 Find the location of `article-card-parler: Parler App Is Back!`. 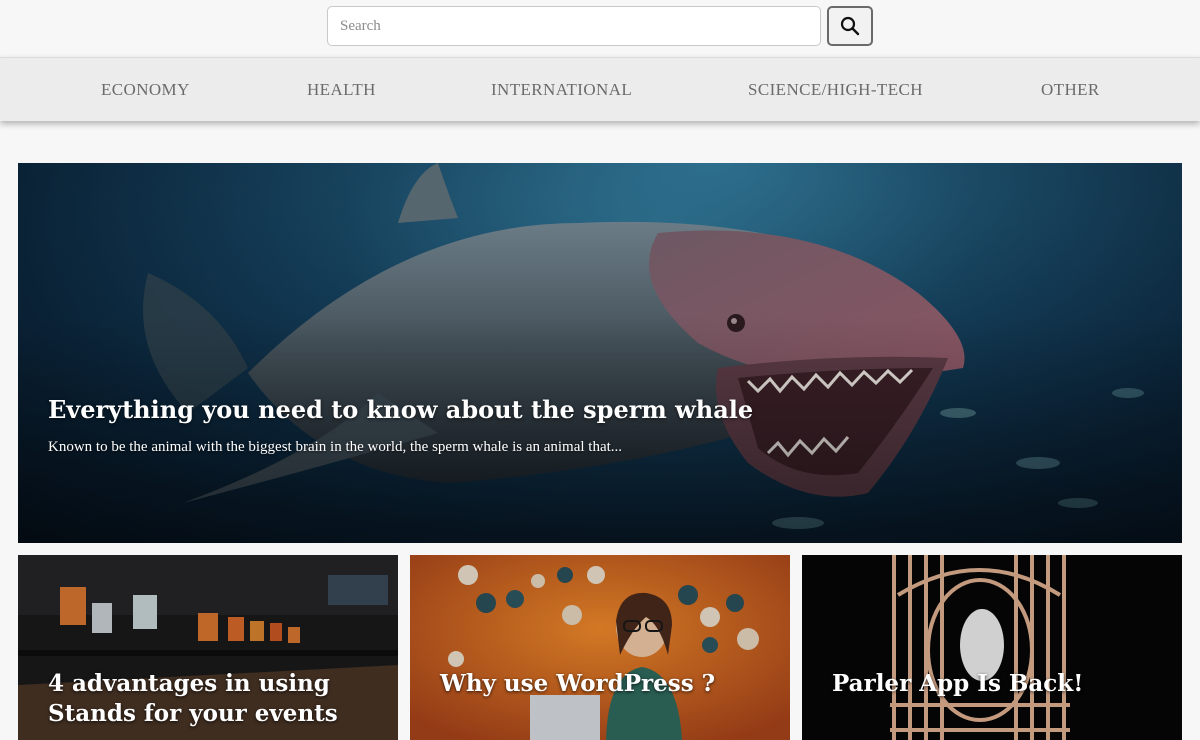

article-card-parler: Parler App Is Back! is located at coordinates (992, 647).